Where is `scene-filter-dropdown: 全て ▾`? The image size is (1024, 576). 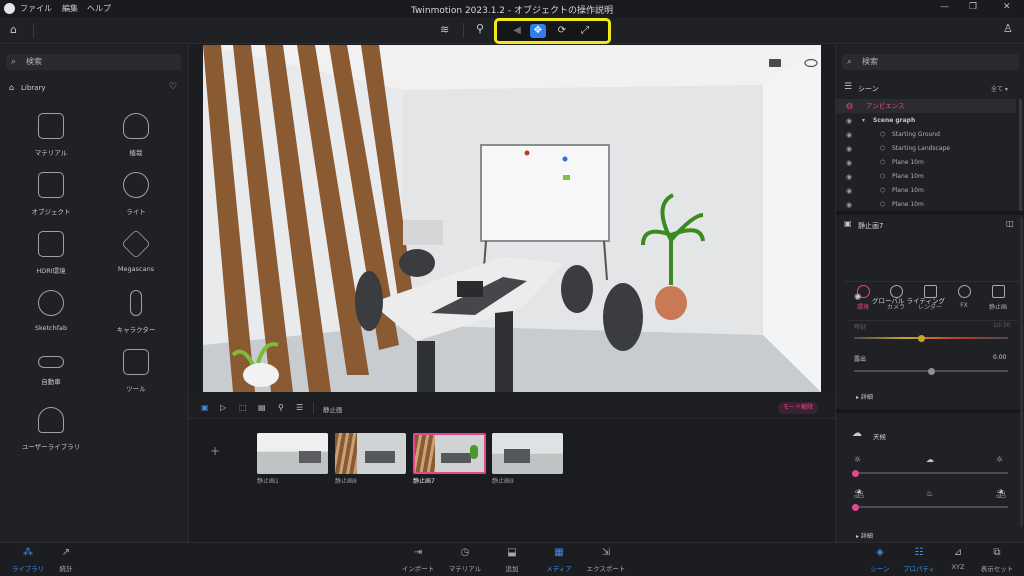
scene-filter-dropdown: 全て ▾ is located at coordinates (999, 88).